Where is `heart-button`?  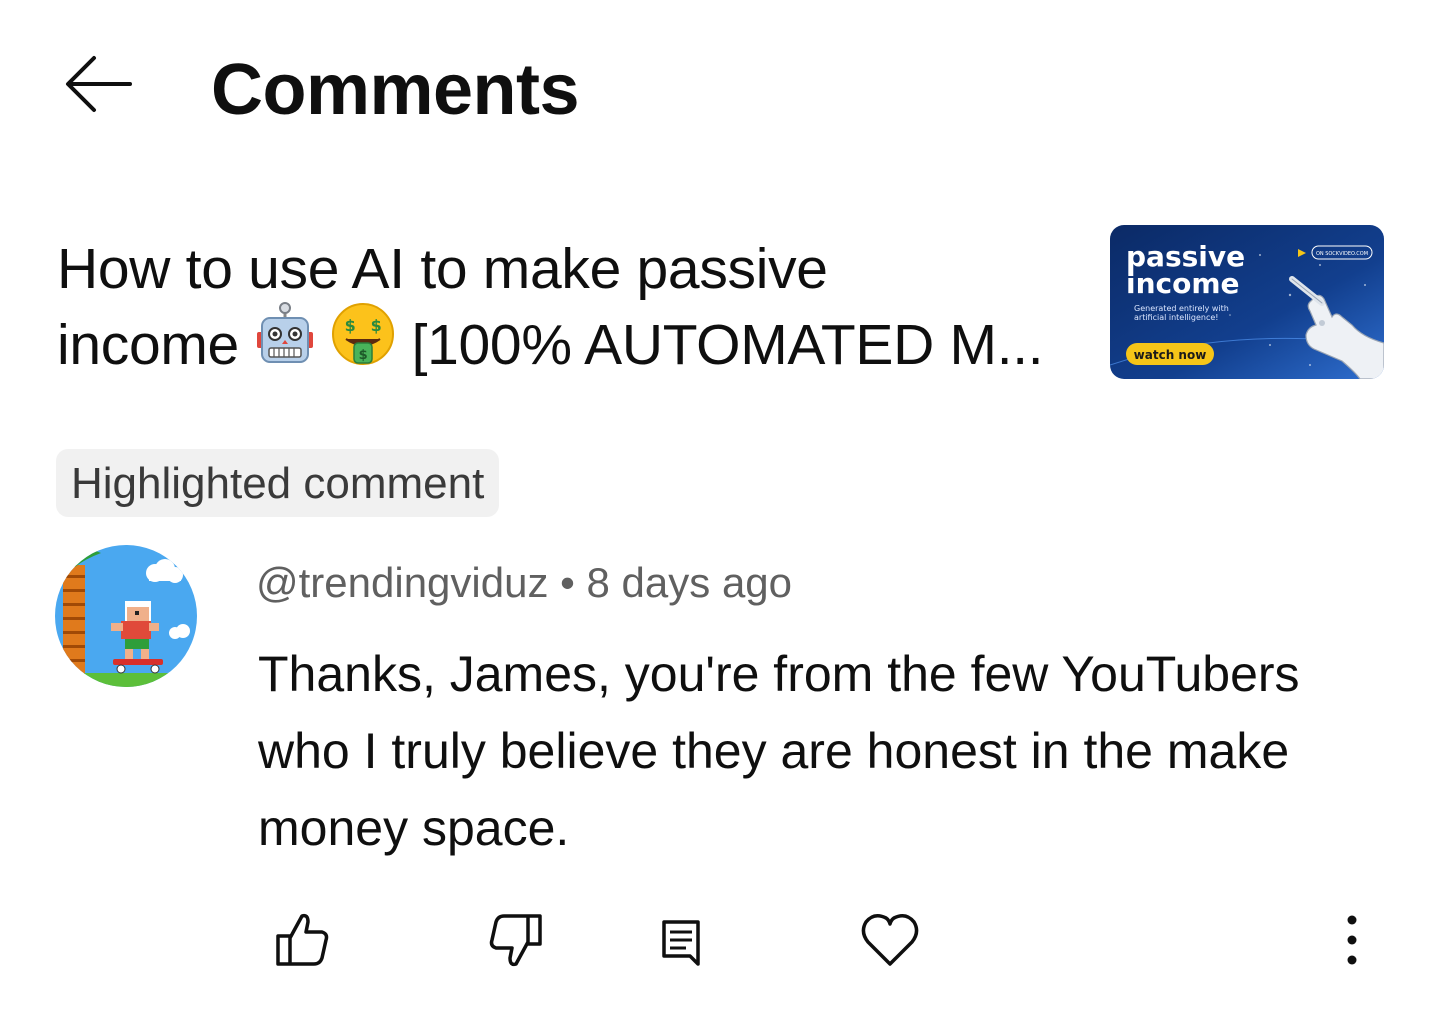
heart-button is located at coordinates (890, 940).